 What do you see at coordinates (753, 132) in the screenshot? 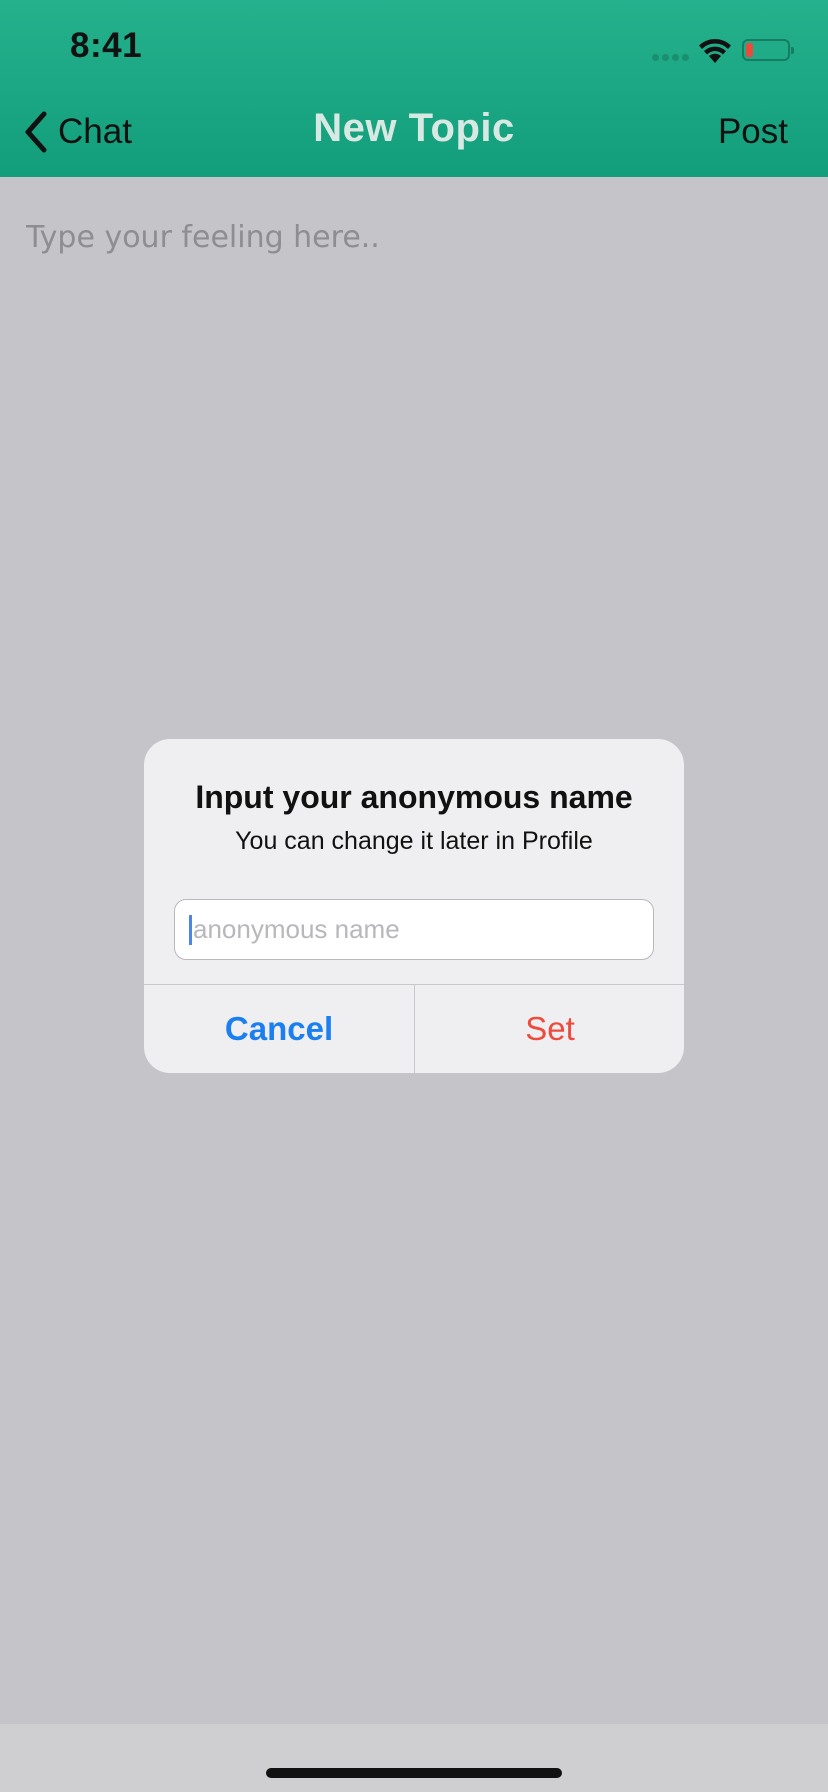
I see `post-button: Post` at bounding box center [753, 132].